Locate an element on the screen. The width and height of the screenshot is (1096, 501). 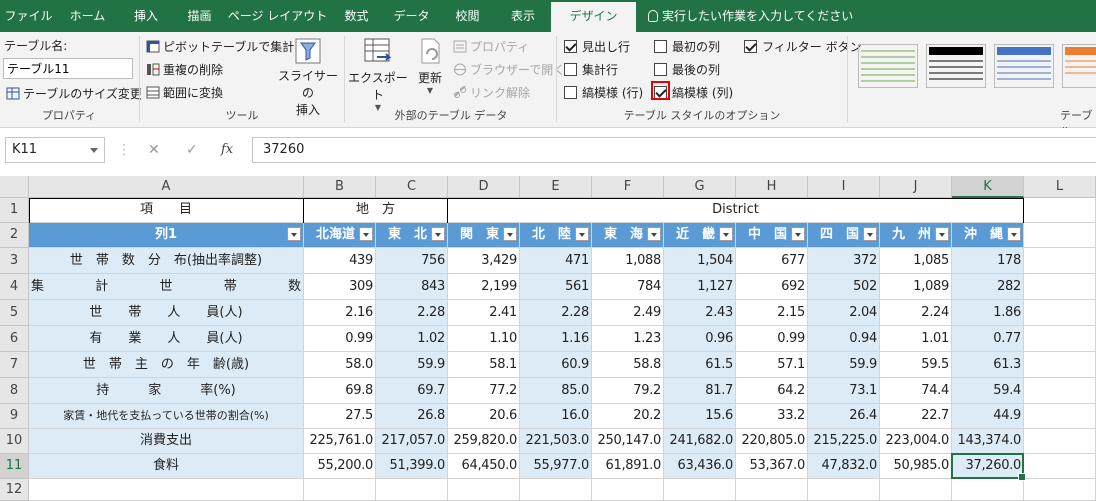
data-cell: 1,089 is located at coordinates (916, 287).